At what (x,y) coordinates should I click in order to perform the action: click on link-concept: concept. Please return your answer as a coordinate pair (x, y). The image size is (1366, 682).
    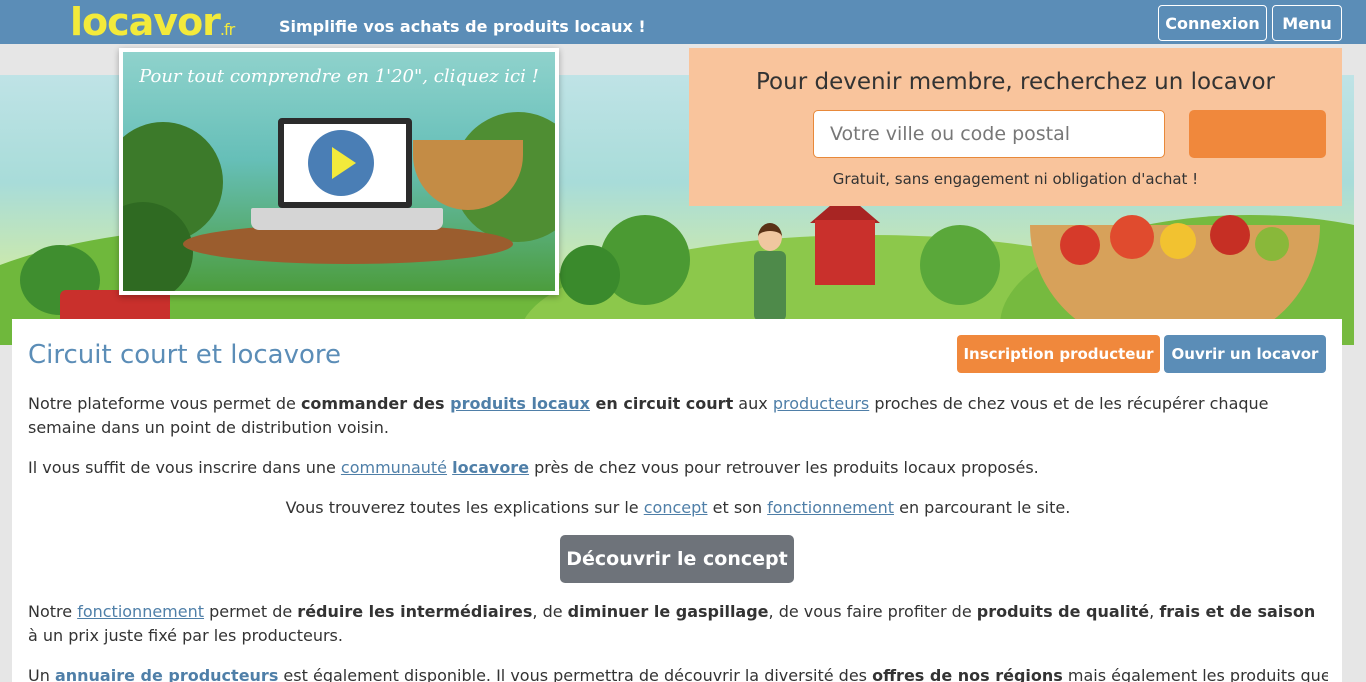
    Looking at the image, I should click on (676, 507).